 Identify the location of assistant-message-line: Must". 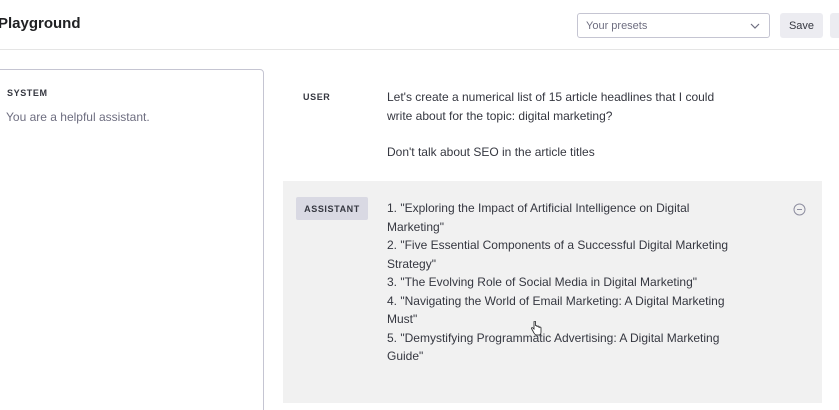
(402, 319).